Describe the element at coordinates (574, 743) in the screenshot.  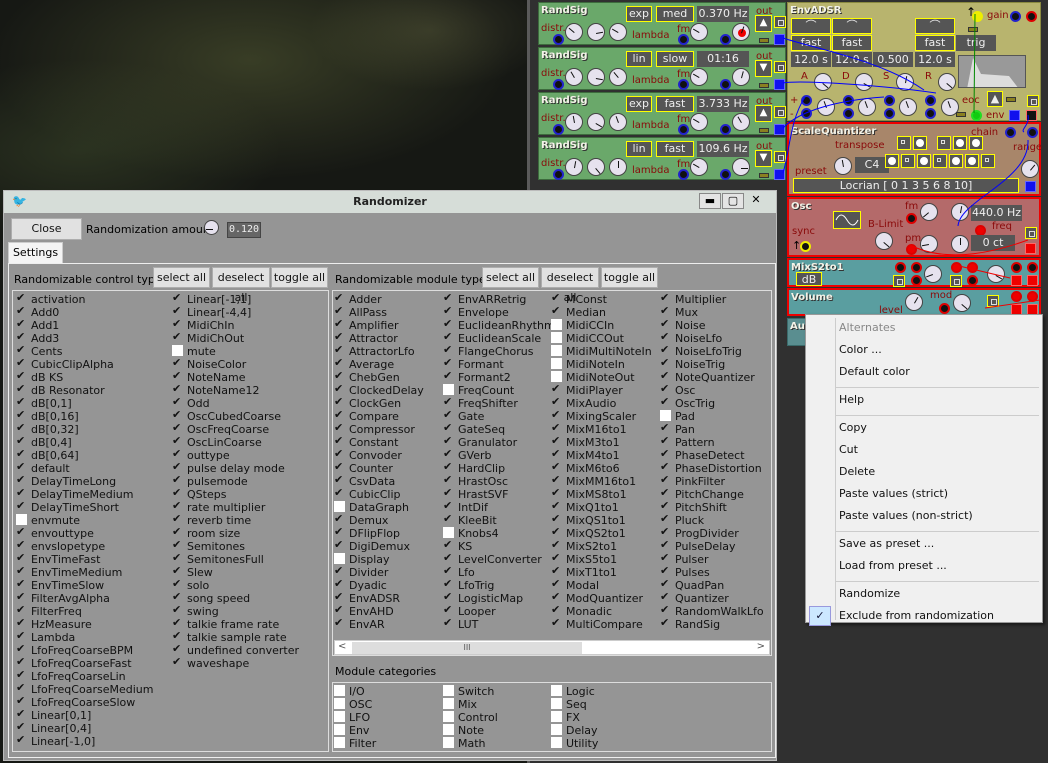
I see `checkbox-item: Utility` at that location.